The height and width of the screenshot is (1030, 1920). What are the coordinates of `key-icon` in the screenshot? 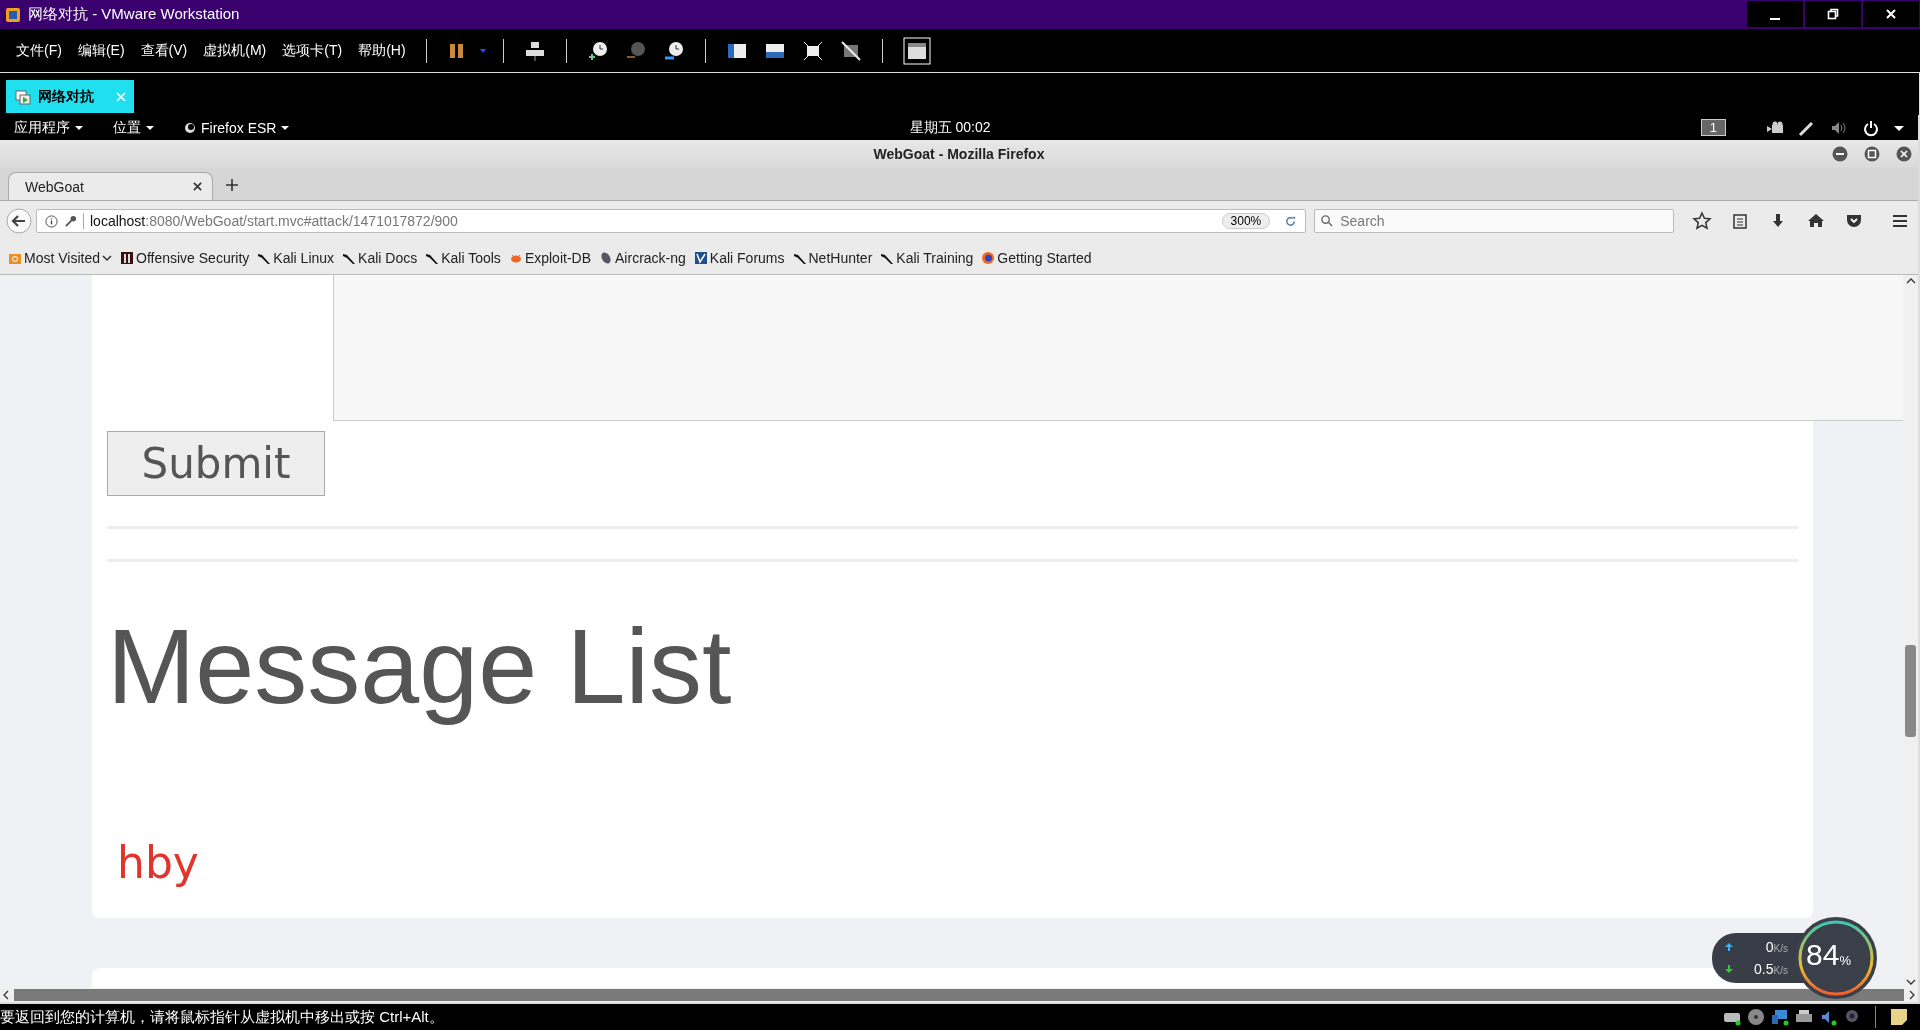 It's located at (70, 221).